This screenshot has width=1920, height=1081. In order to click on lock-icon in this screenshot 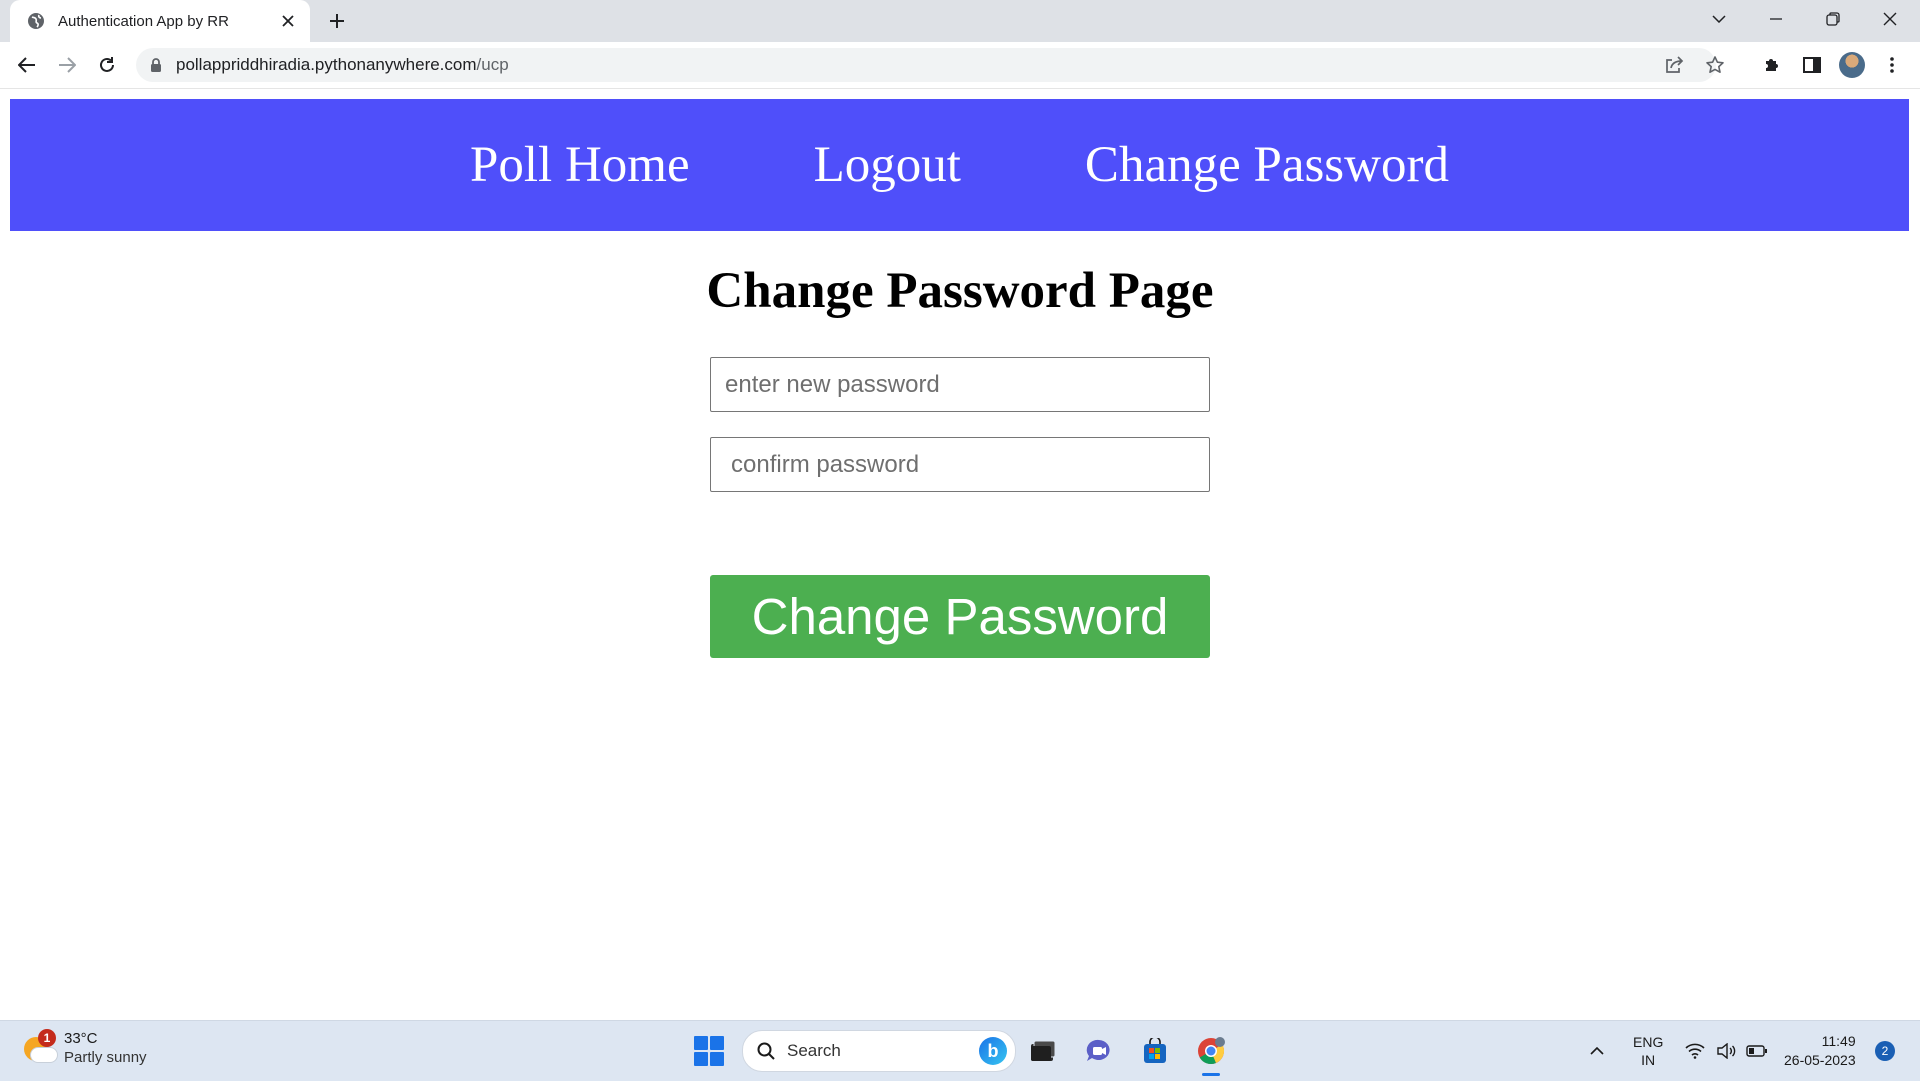, I will do `click(156, 65)`.